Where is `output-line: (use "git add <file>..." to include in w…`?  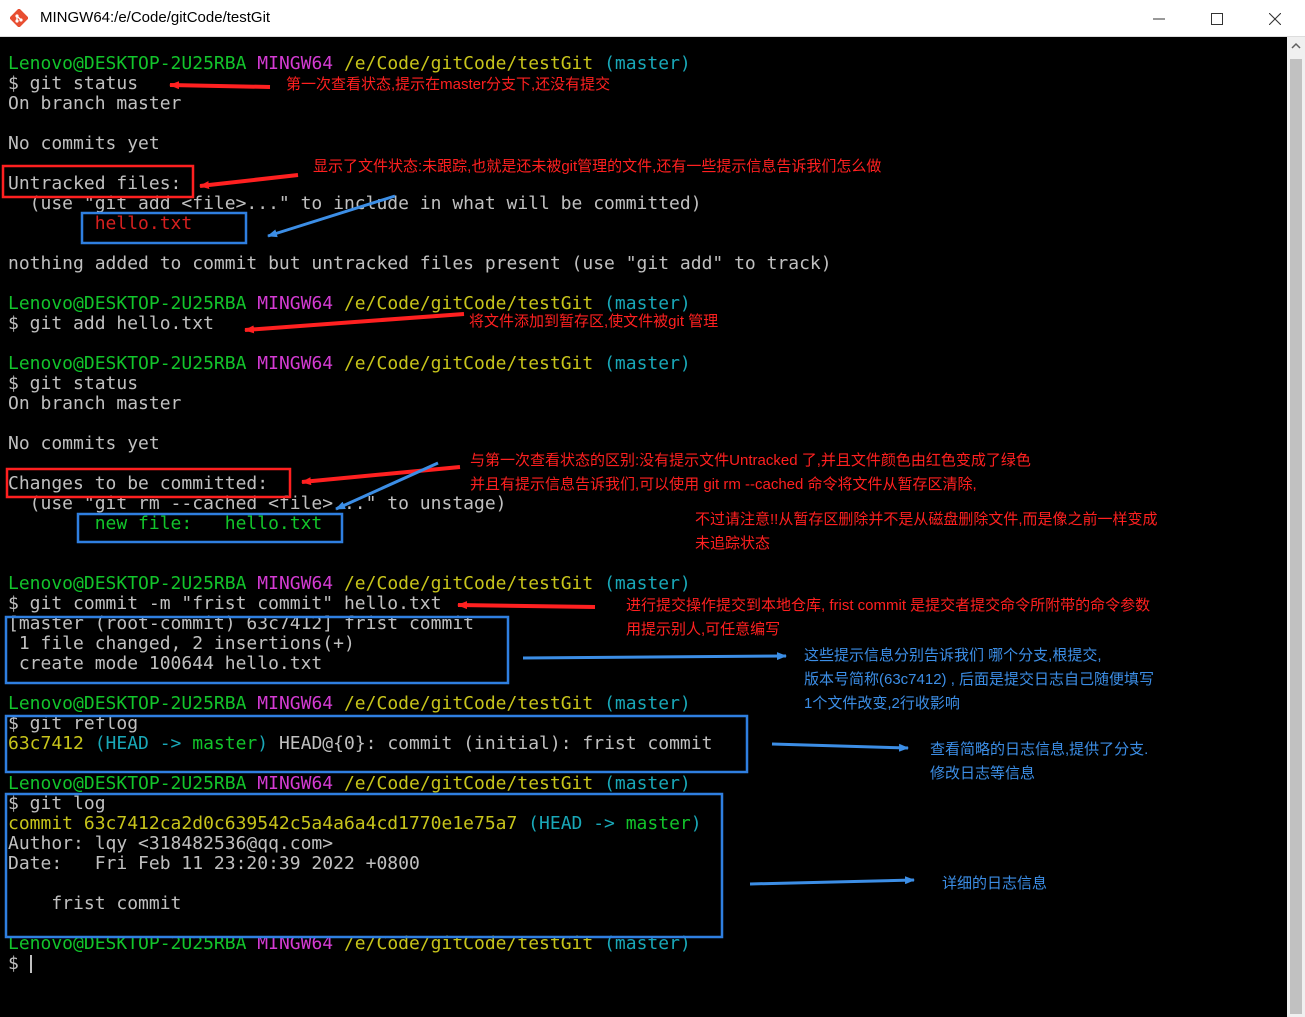 output-line: (use "git add <file>..." to include in w… is located at coordinates (420, 204).